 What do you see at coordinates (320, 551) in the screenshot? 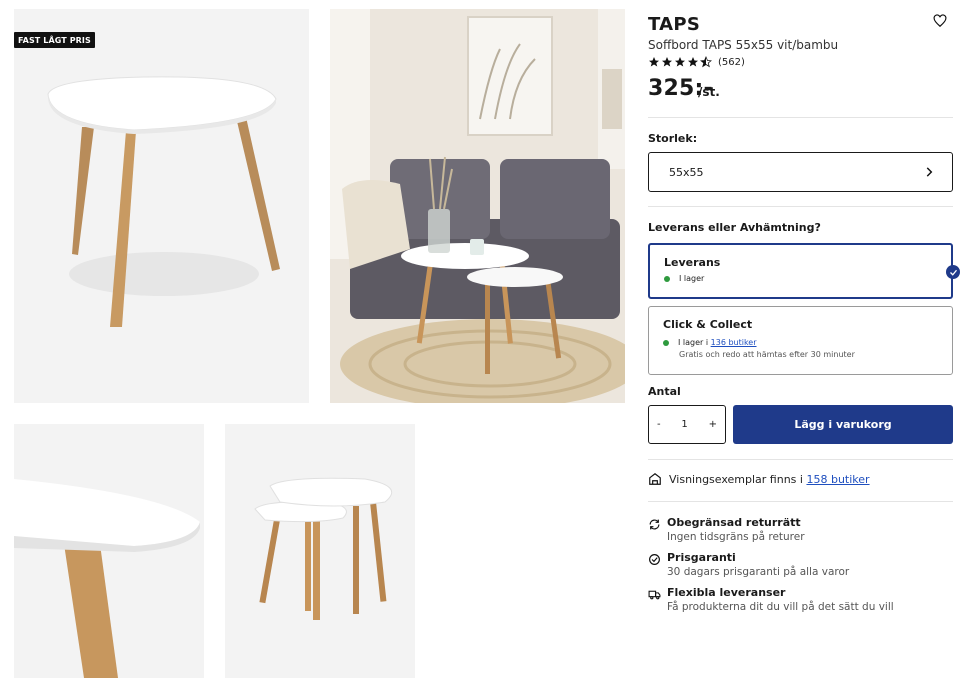
I see `product-image-nested` at bounding box center [320, 551].